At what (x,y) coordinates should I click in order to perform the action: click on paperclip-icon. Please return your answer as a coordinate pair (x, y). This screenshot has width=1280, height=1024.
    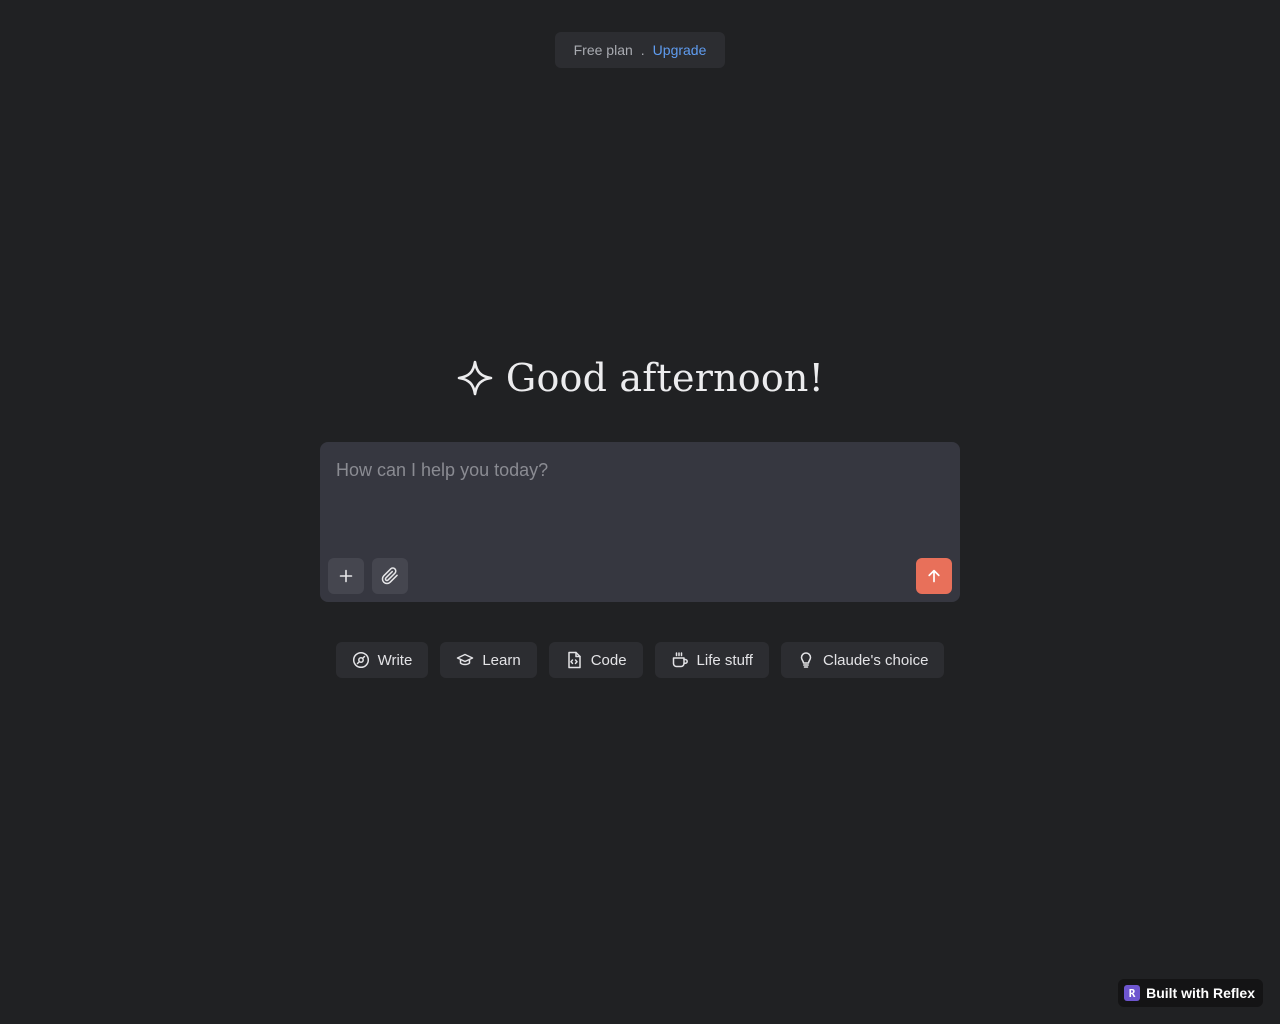
    Looking at the image, I should click on (390, 576).